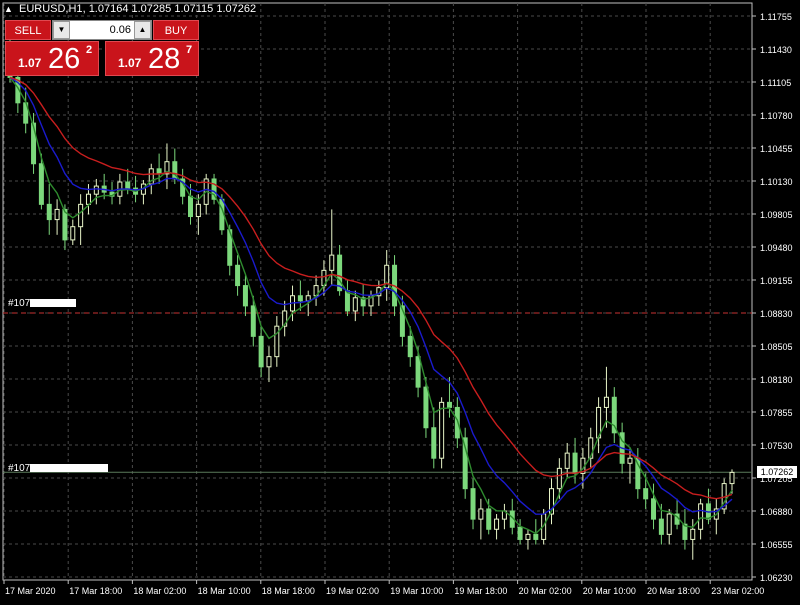 This screenshot has height=605, width=800. Describe the element at coordinates (776, 347) in the screenshot. I see `y-tick-label: 1.08505` at that location.